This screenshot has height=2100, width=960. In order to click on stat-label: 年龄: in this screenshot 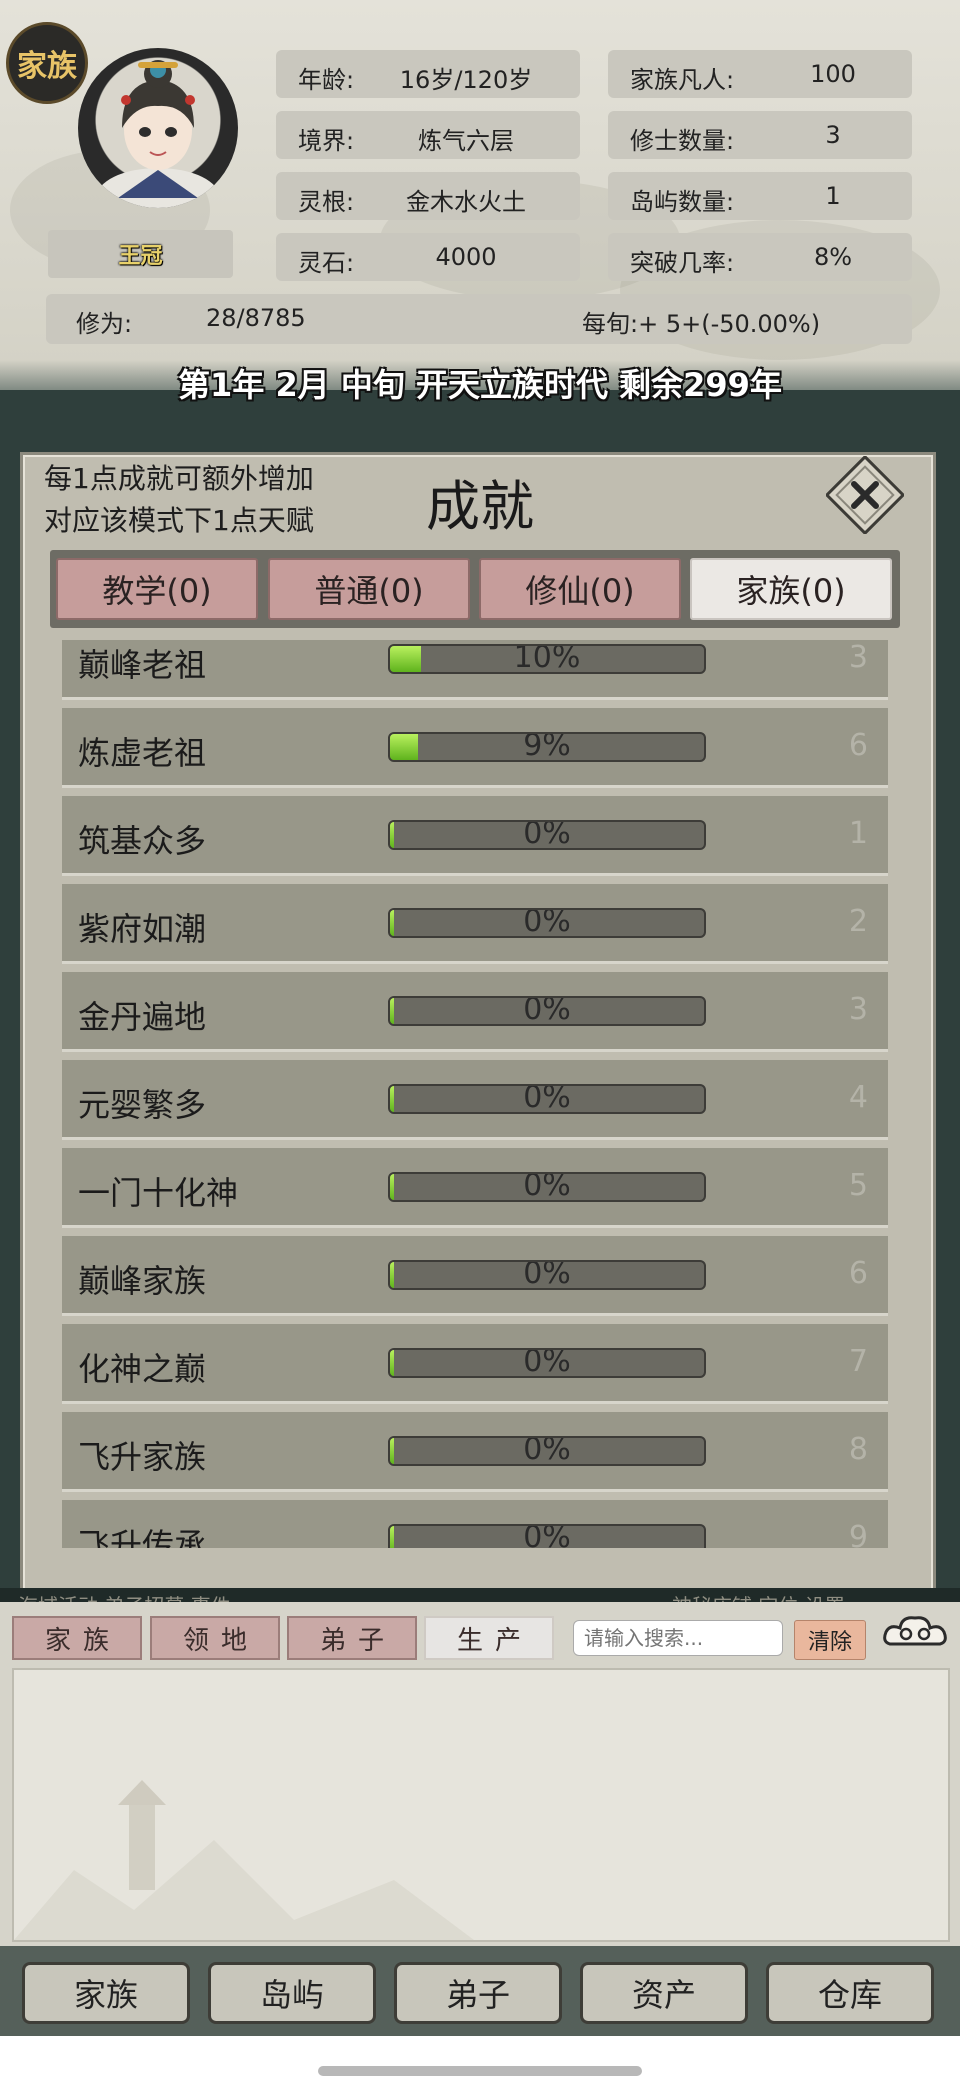, I will do `click(326, 80)`.